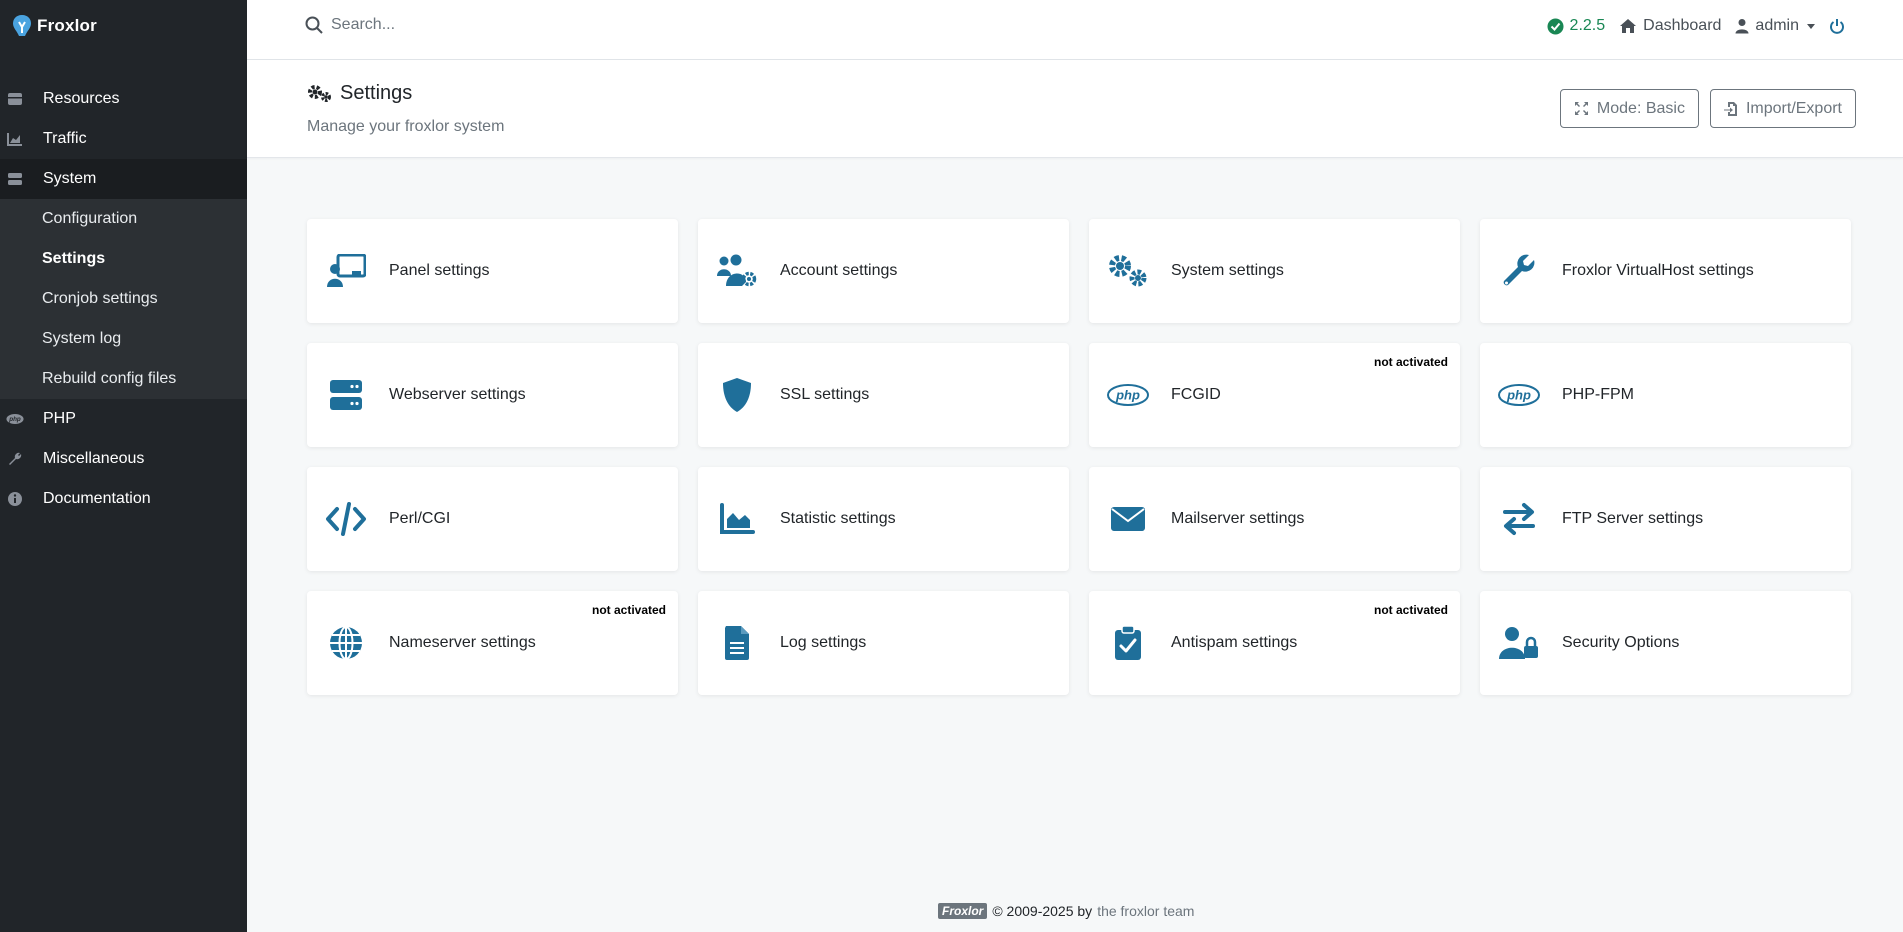  I want to click on settings-card-perl-cgi: Perl/CGI, so click(492, 519).